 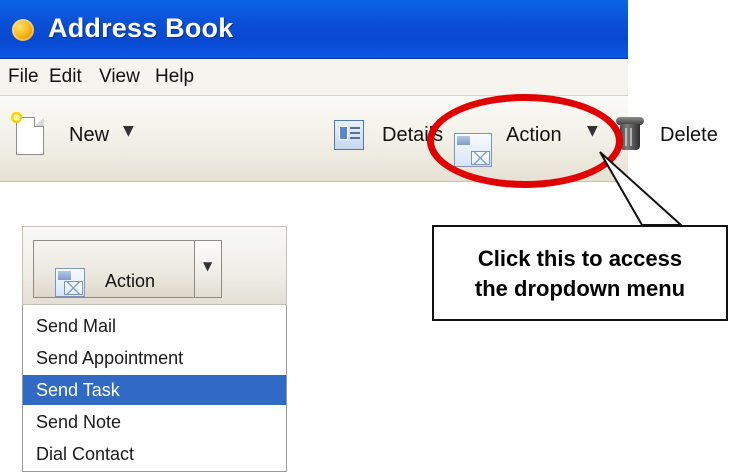 I want to click on callout-box: Click this to access the dropdown menu, so click(x=580, y=273).